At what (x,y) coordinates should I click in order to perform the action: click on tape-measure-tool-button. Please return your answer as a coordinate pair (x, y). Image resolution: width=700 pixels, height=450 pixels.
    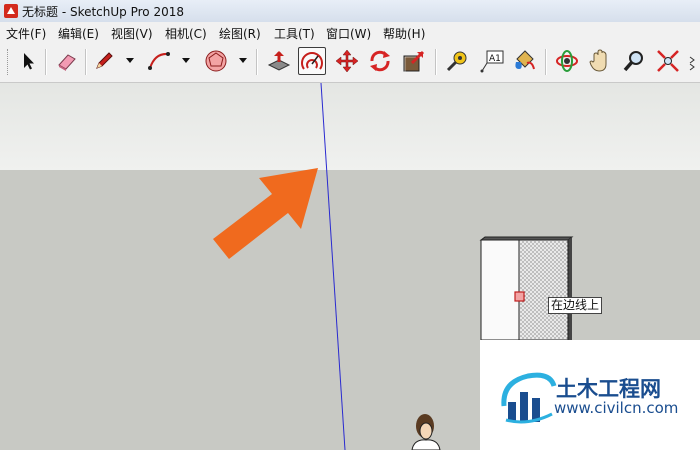
    Looking at the image, I should click on (457, 61).